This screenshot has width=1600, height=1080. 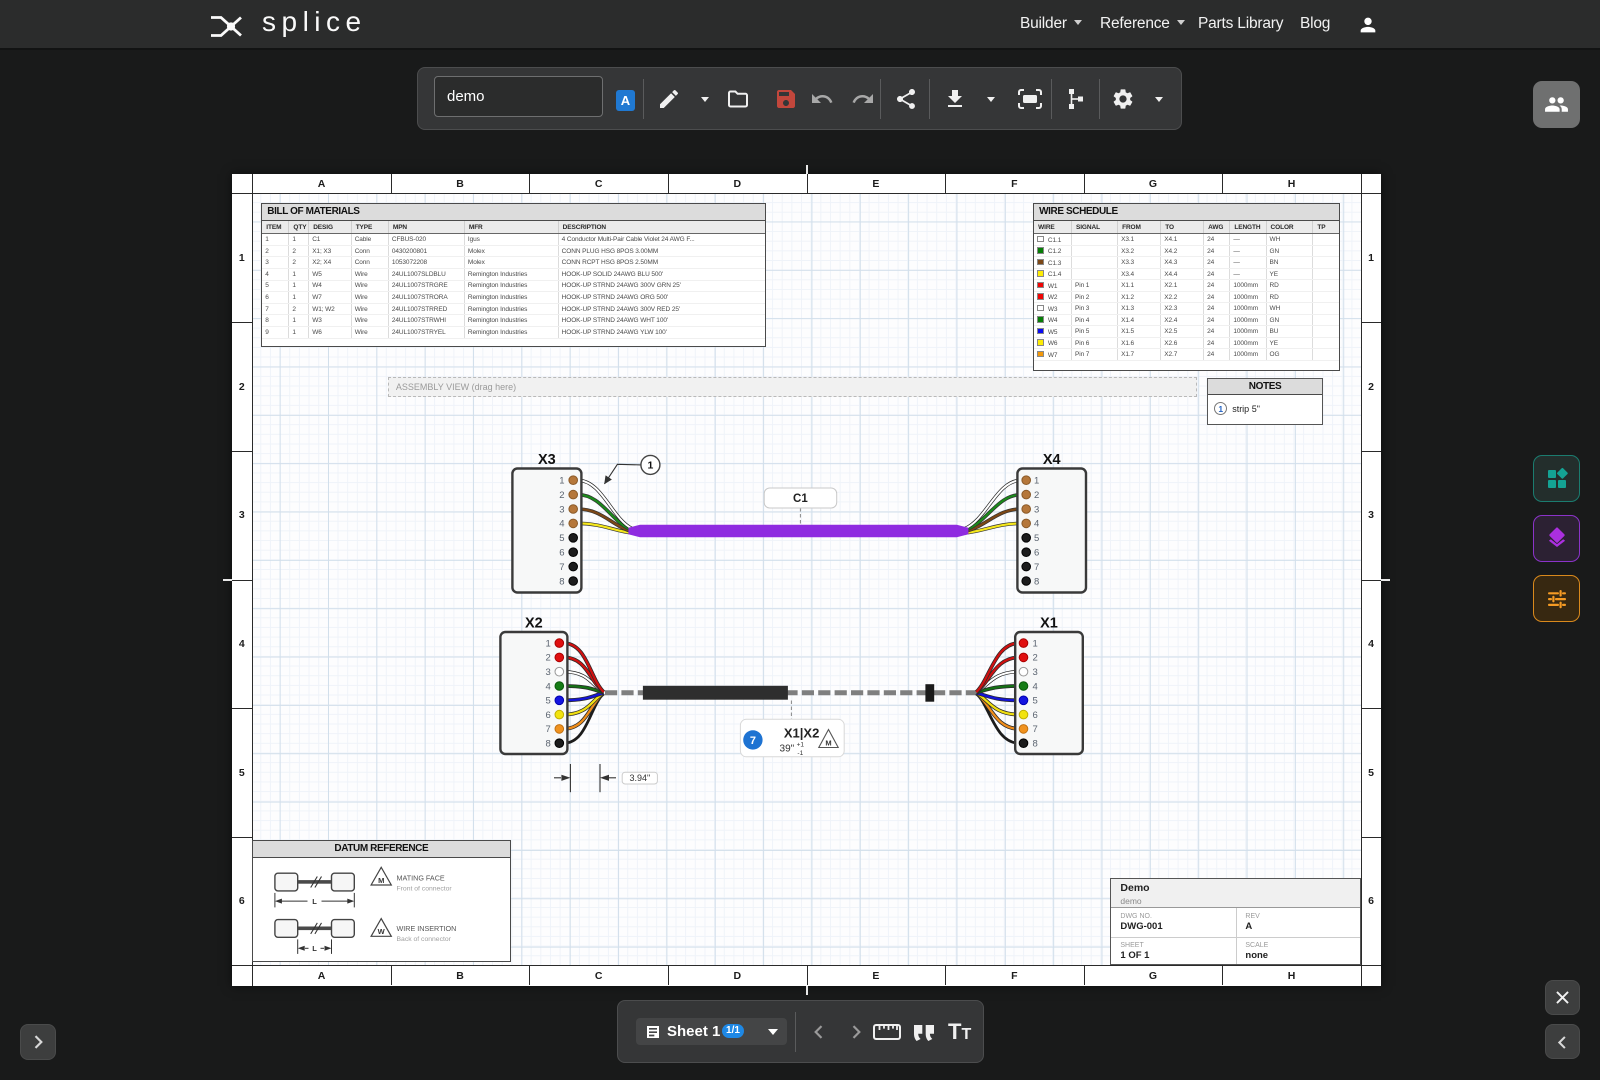 What do you see at coordinates (800, 732) in the screenshot?
I see `svg-text: X1|X2` at bounding box center [800, 732].